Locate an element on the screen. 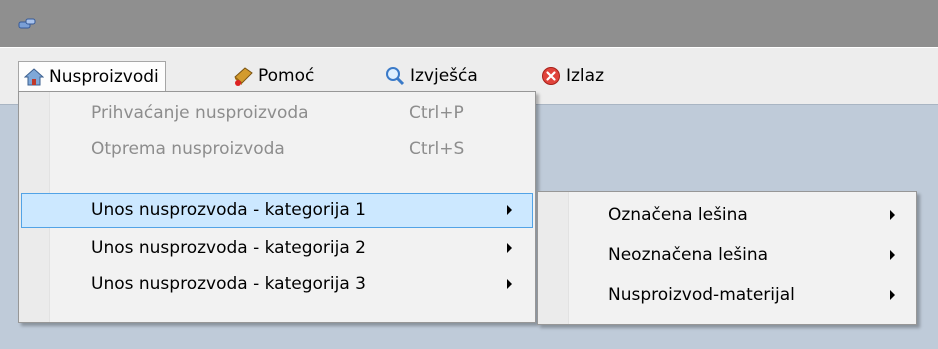 The width and height of the screenshot is (938, 349). menu-item-label: Unos nusprozvoda - kategorija 3 is located at coordinates (228, 284).